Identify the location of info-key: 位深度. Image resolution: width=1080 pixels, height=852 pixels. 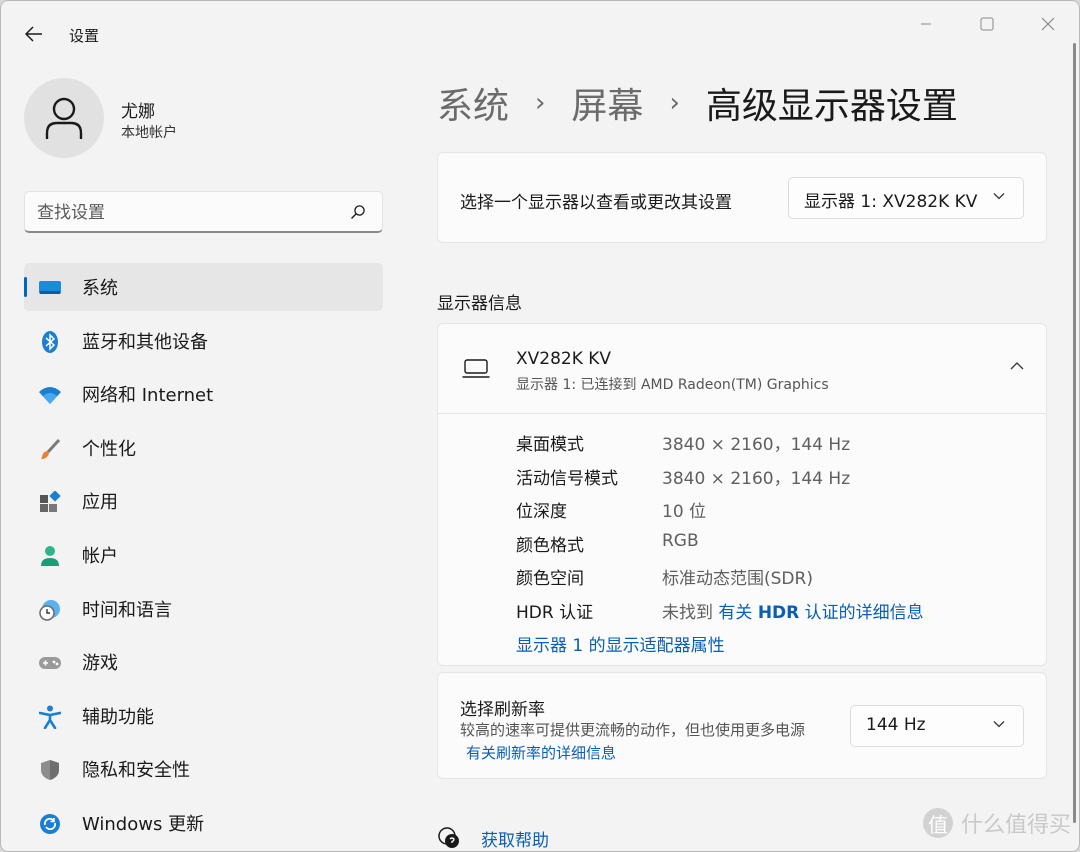
(541, 512).